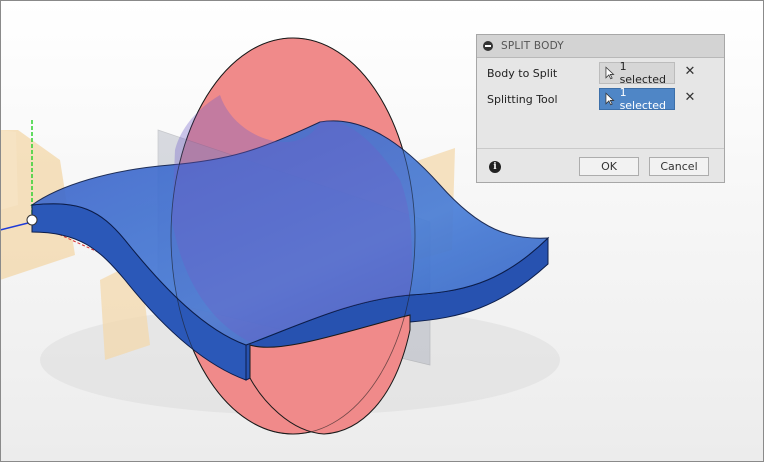  I want to click on body-to-split-selector: 1 selected, so click(637, 73).